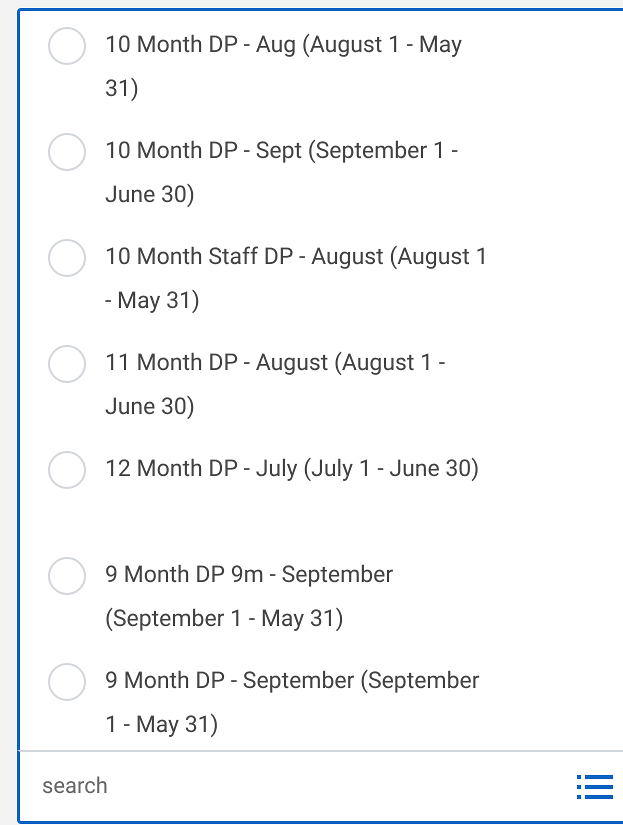 This screenshot has width=623, height=825. What do you see at coordinates (297, 279) in the screenshot?
I see `option-label: 10 Month Staff DP - August (August 1 - May 31)` at bounding box center [297, 279].